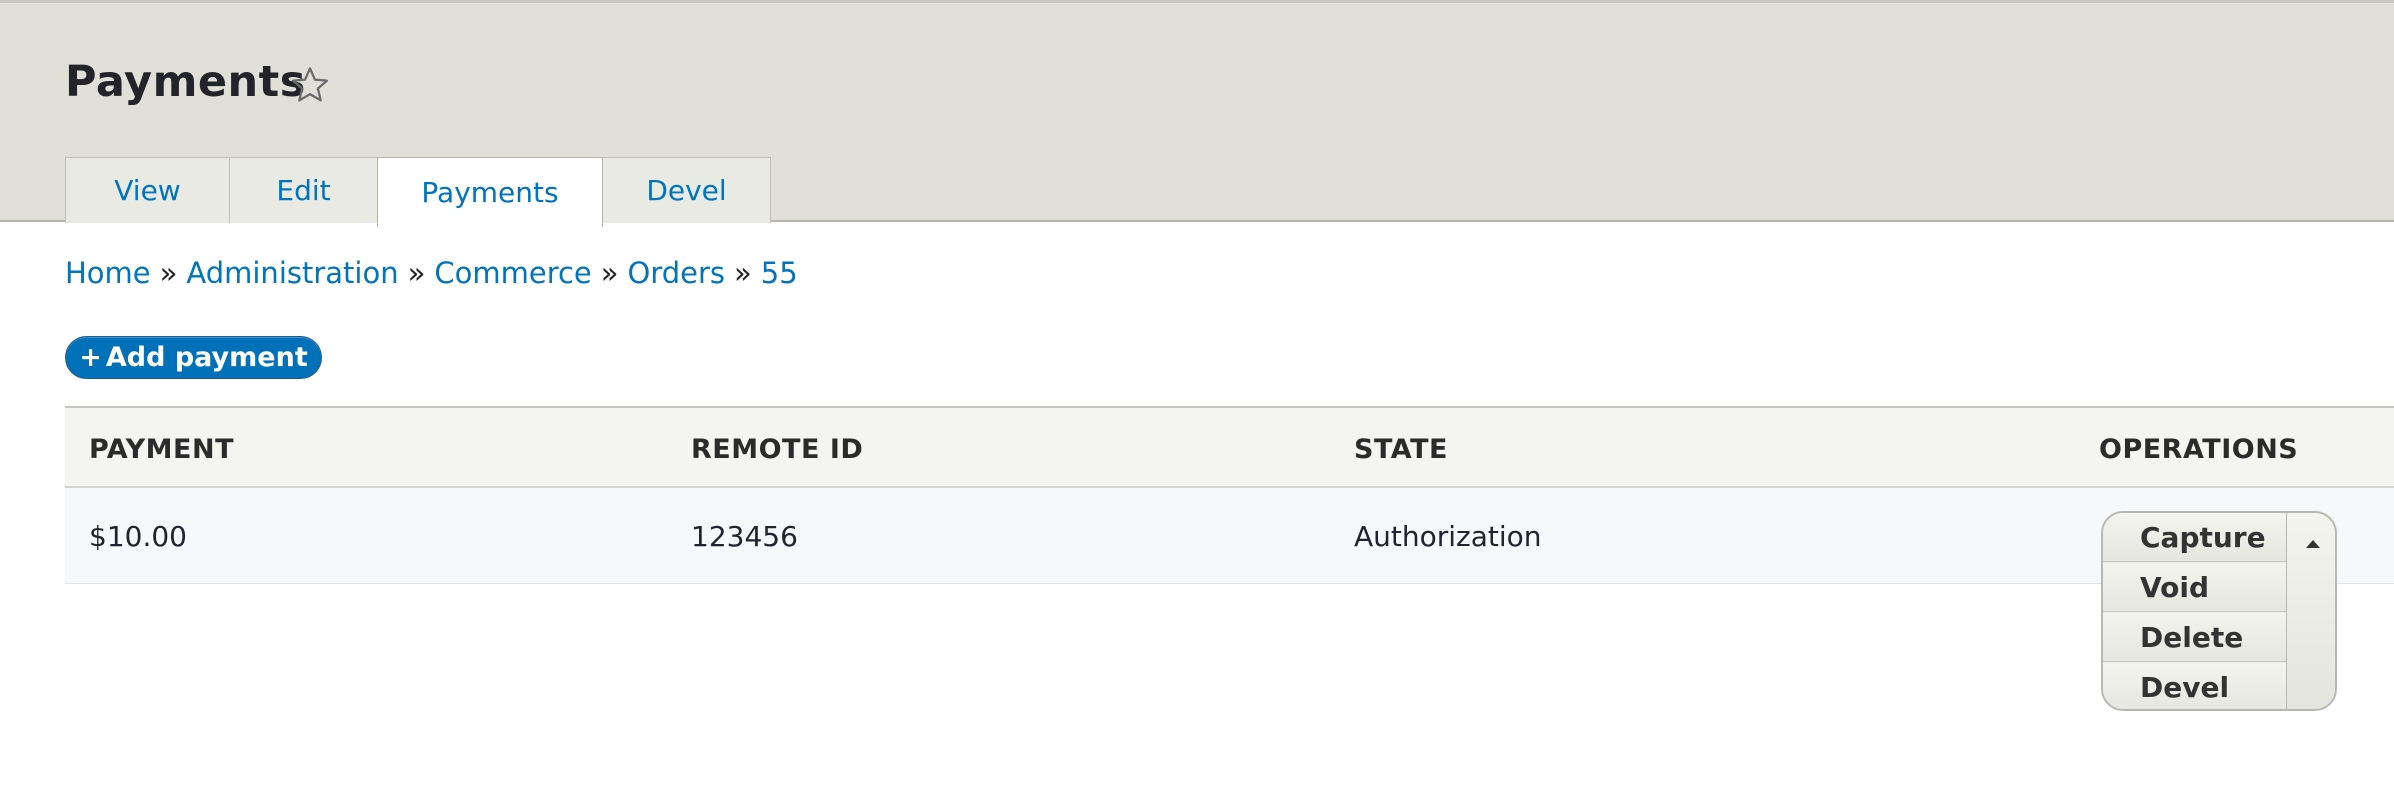 This screenshot has height=806, width=2394. Describe the element at coordinates (1448, 536) in the screenshot. I see `cell-state: Authorization` at that location.